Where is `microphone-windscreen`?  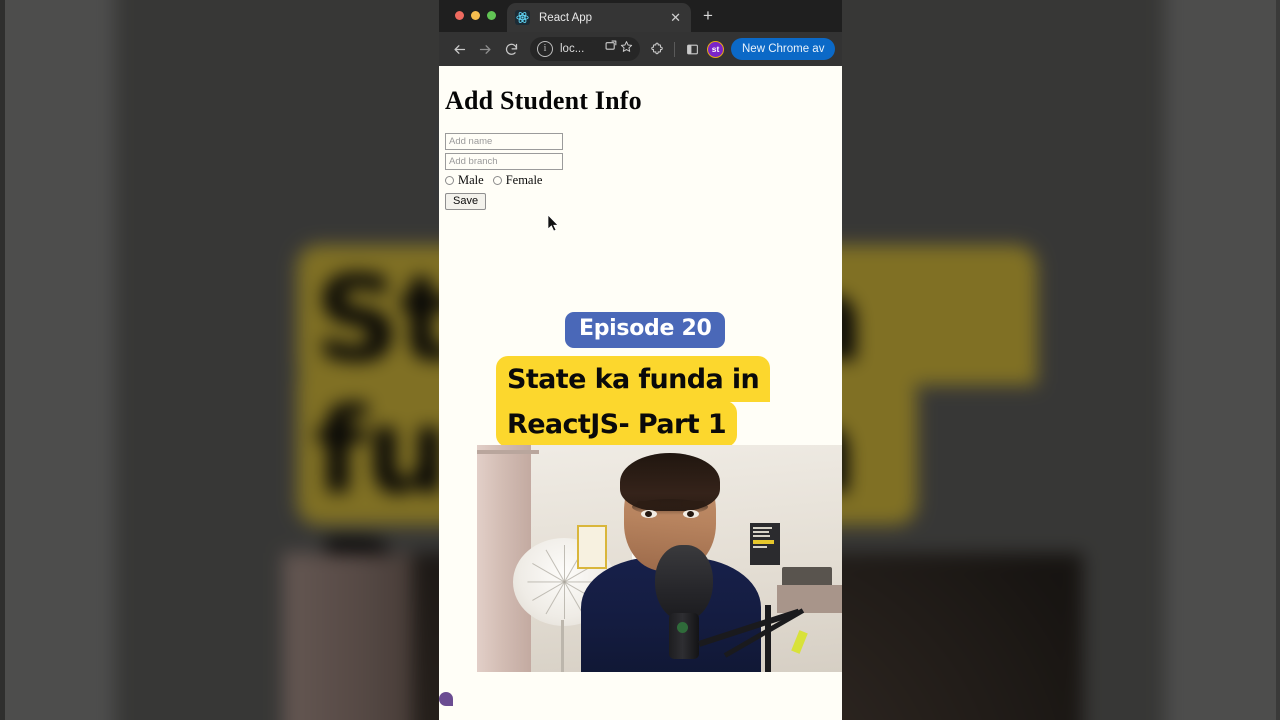
microphone-windscreen is located at coordinates (684, 583).